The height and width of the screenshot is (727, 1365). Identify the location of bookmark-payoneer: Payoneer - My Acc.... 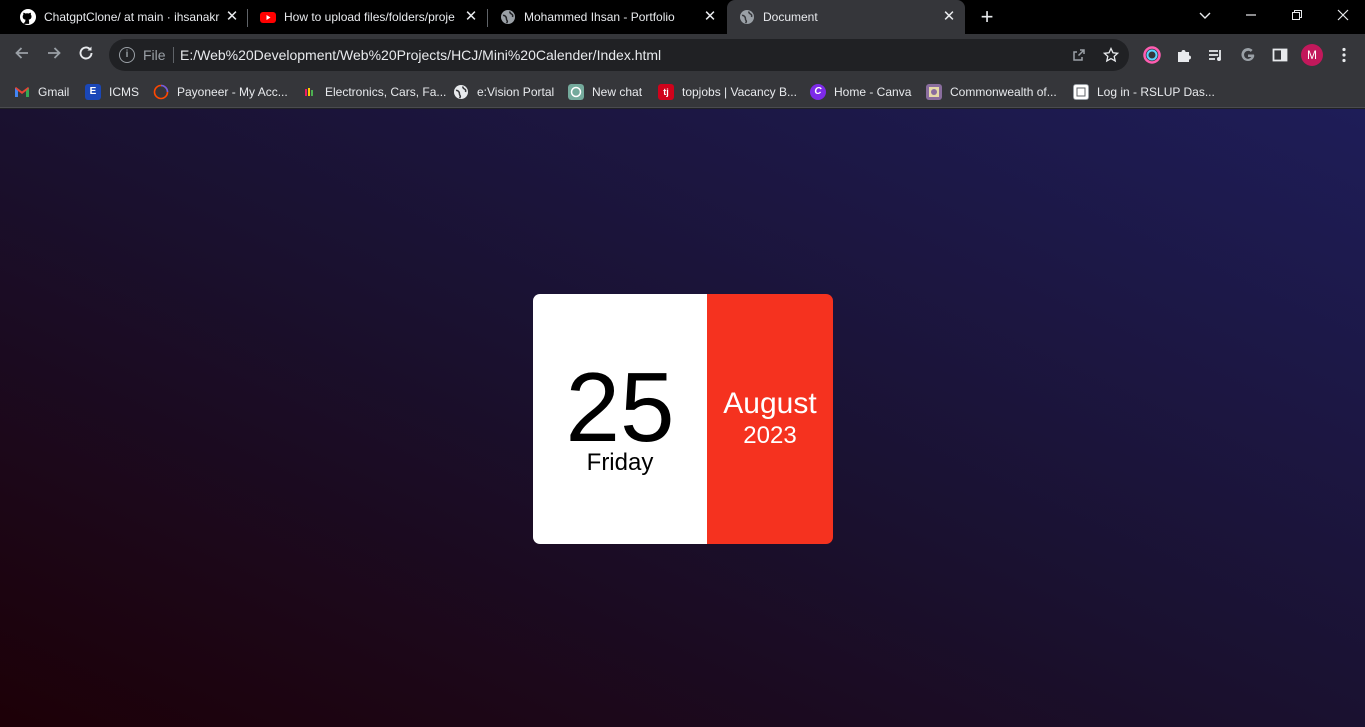
(220, 92).